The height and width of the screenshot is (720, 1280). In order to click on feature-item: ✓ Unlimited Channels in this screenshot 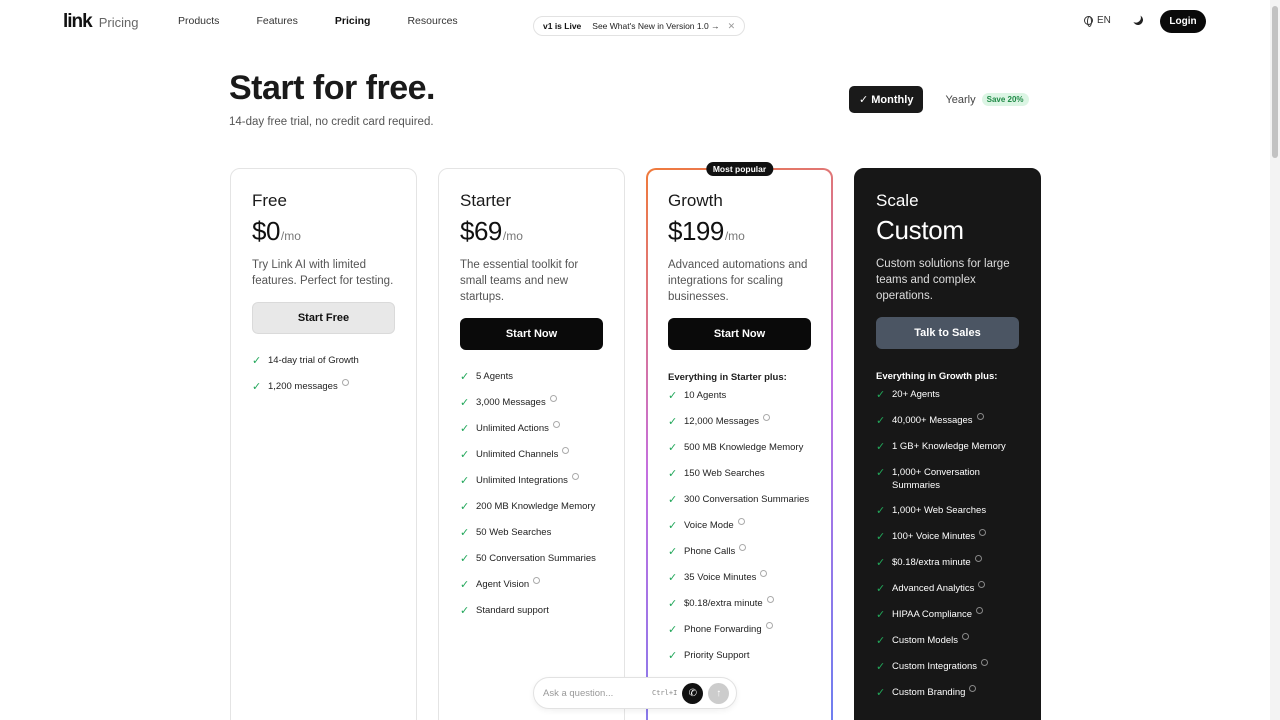, I will do `click(531, 454)`.